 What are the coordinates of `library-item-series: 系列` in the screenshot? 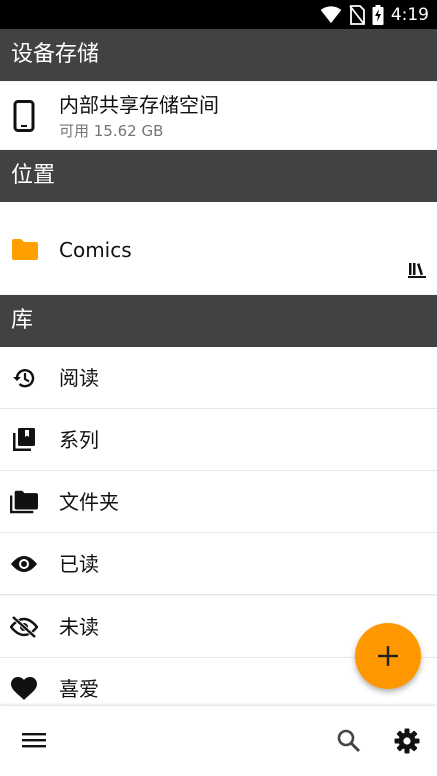 It's located at (218, 440).